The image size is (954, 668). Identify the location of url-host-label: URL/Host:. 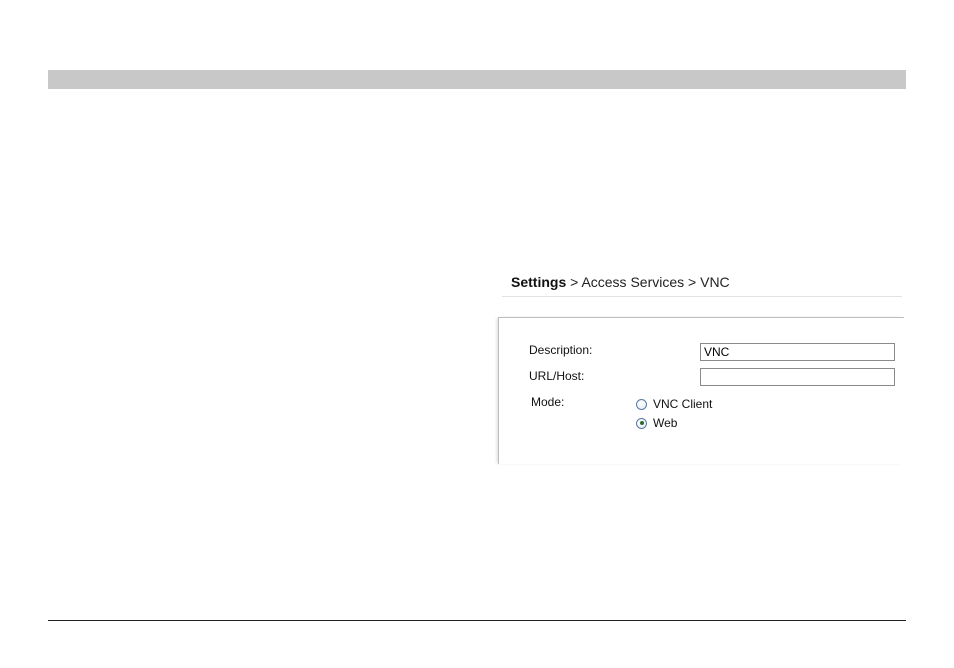
(557, 376).